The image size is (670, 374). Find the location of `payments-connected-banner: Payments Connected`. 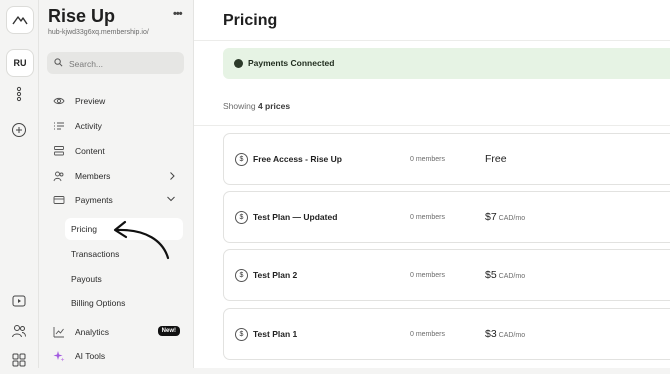

payments-connected-banner: Payments Connected is located at coordinates (446, 63).